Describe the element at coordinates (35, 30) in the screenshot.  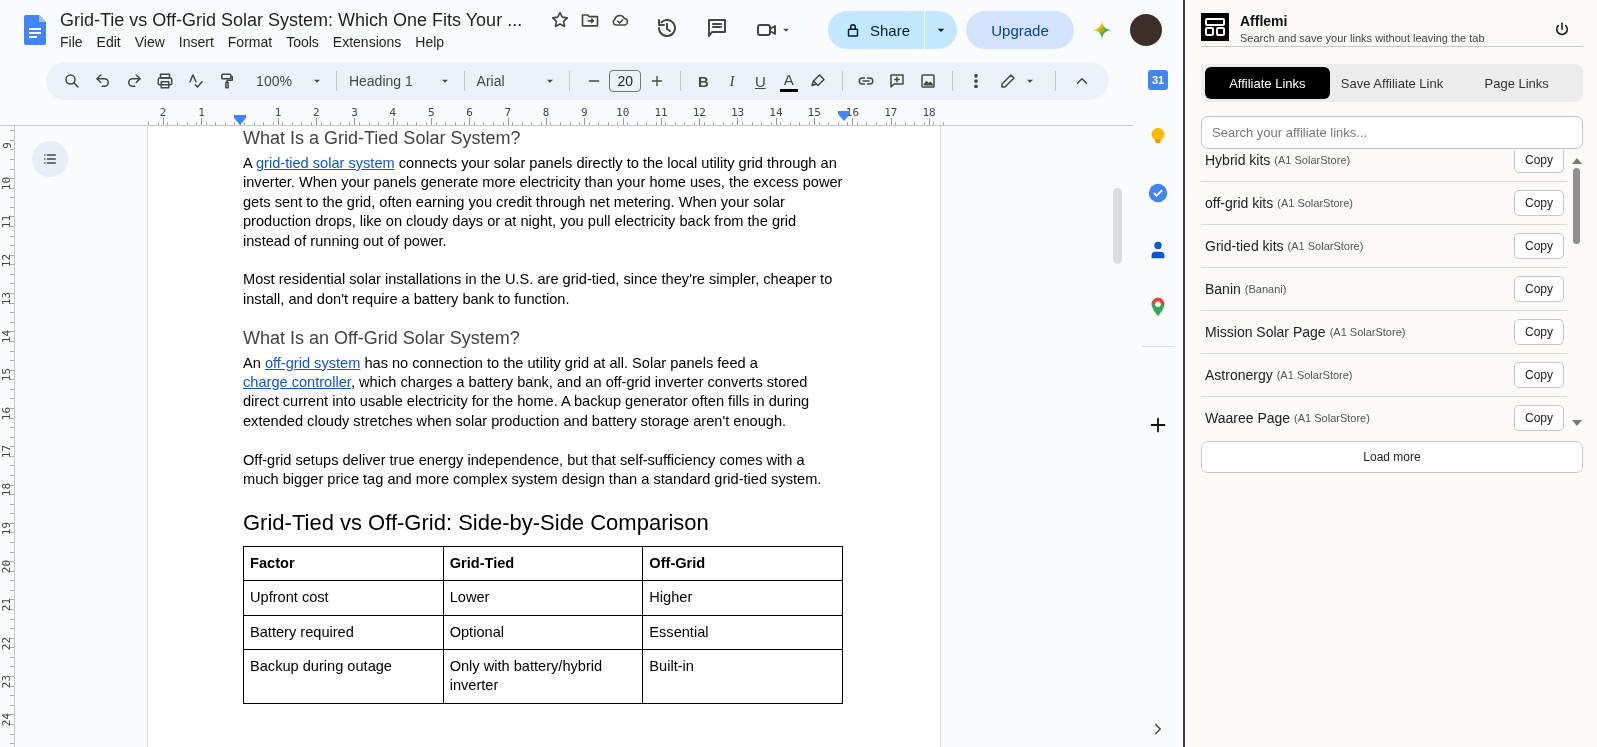
I see `docs-logo-icon` at that location.